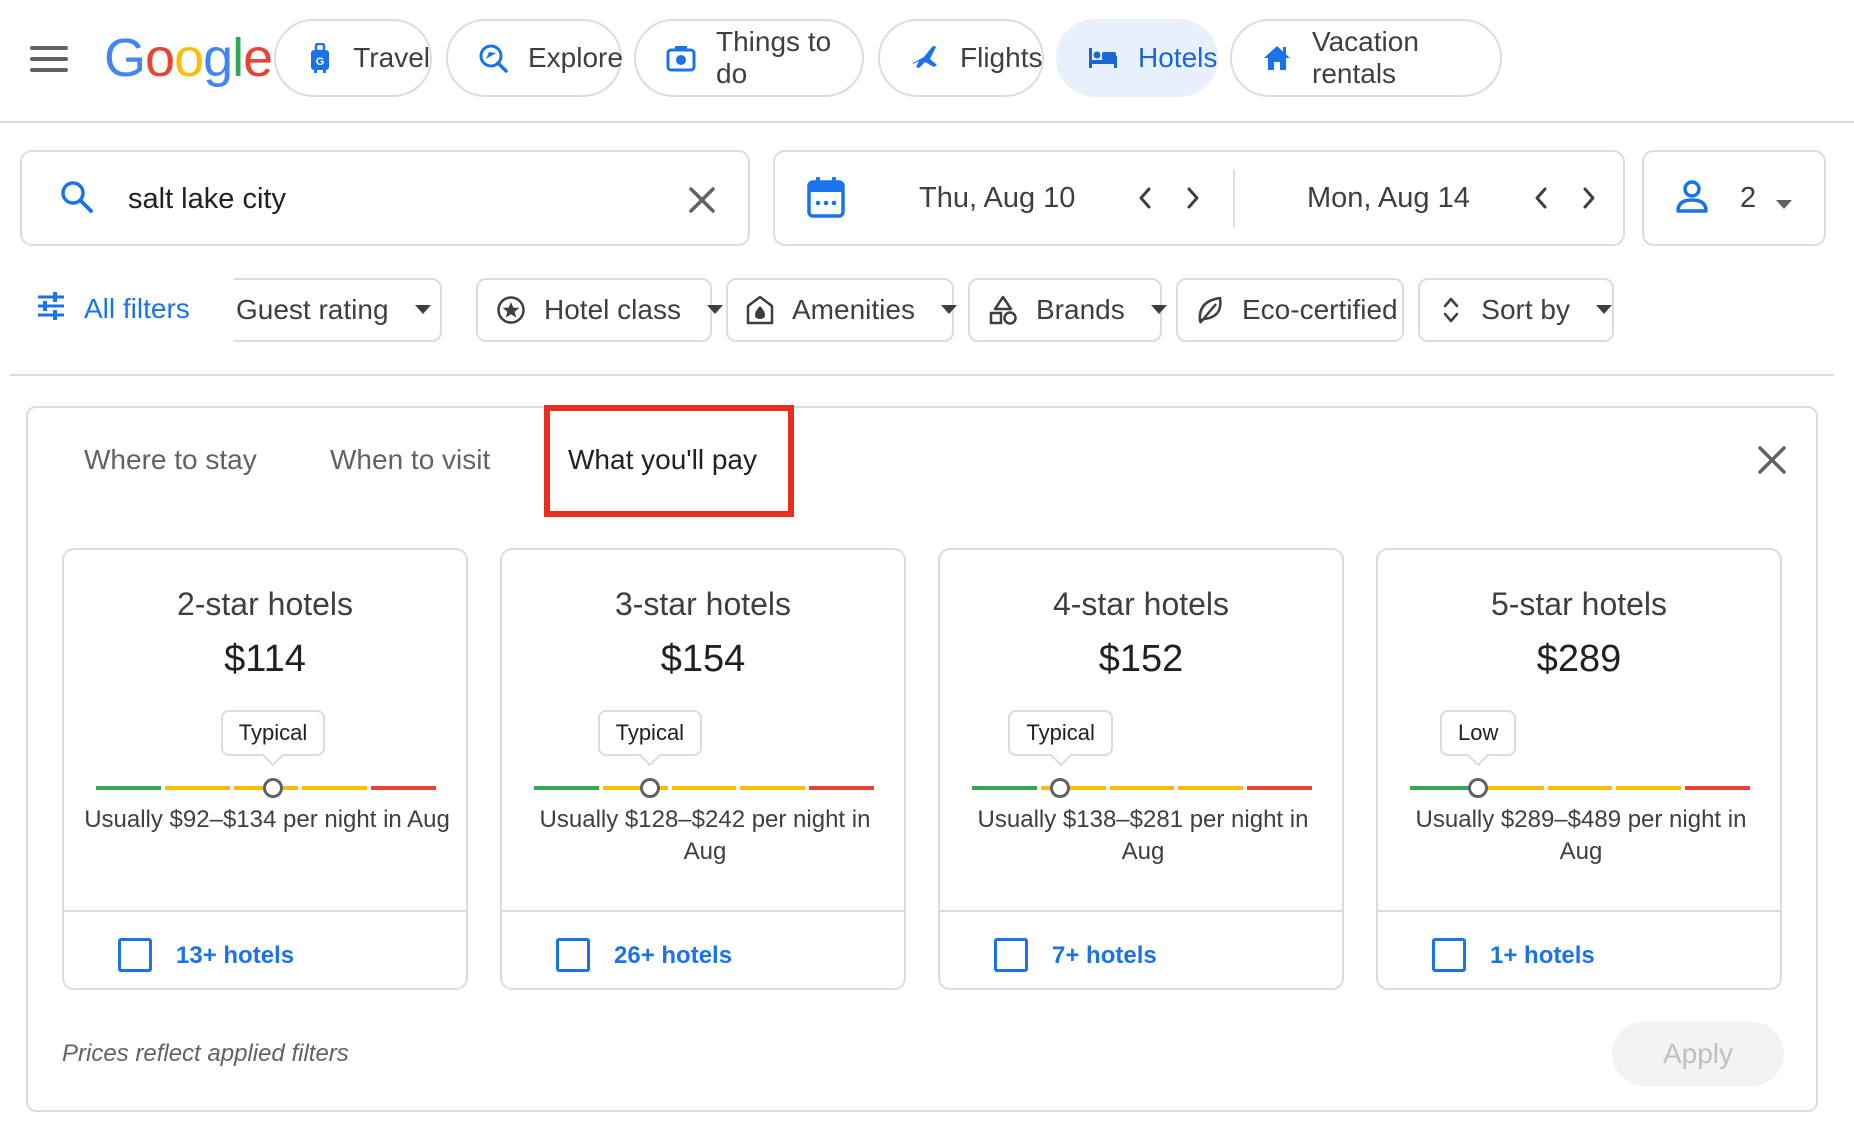  Describe the element at coordinates (188, 58) in the screenshot. I see `google-logo: Google` at that location.